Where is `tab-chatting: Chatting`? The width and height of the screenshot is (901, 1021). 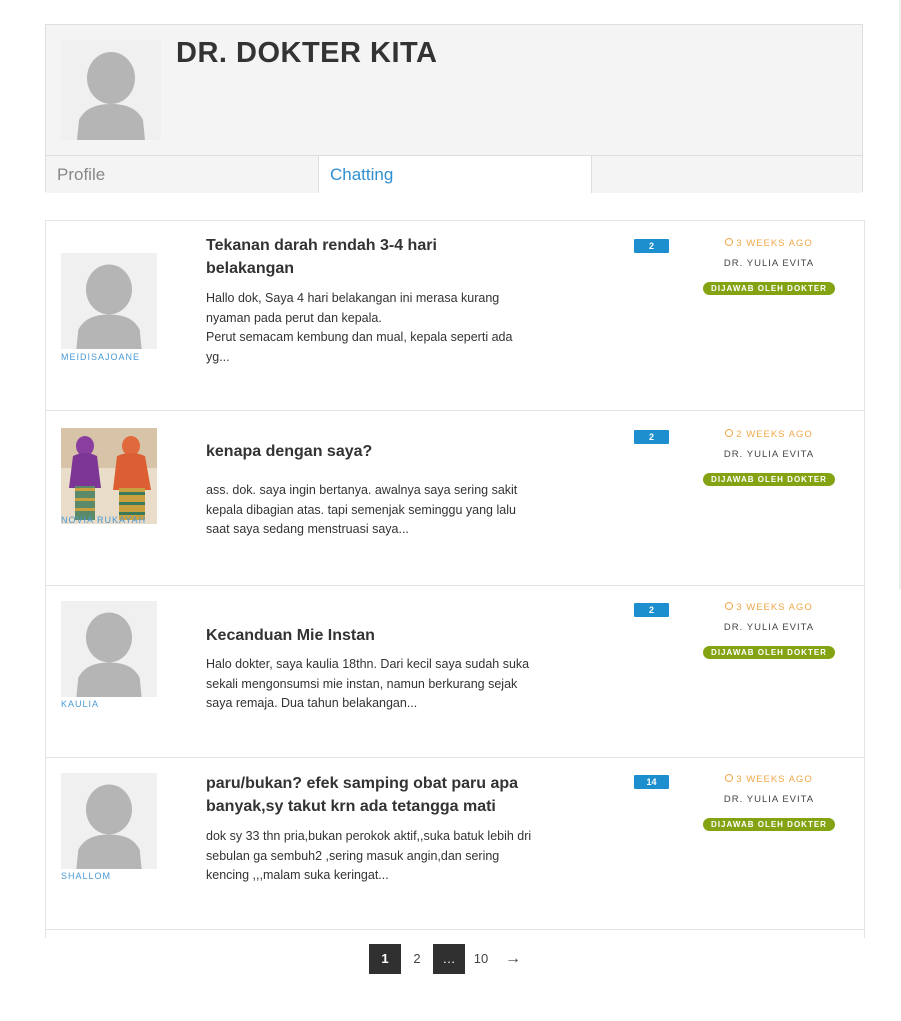
tab-chatting: Chatting is located at coordinates (455, 174).